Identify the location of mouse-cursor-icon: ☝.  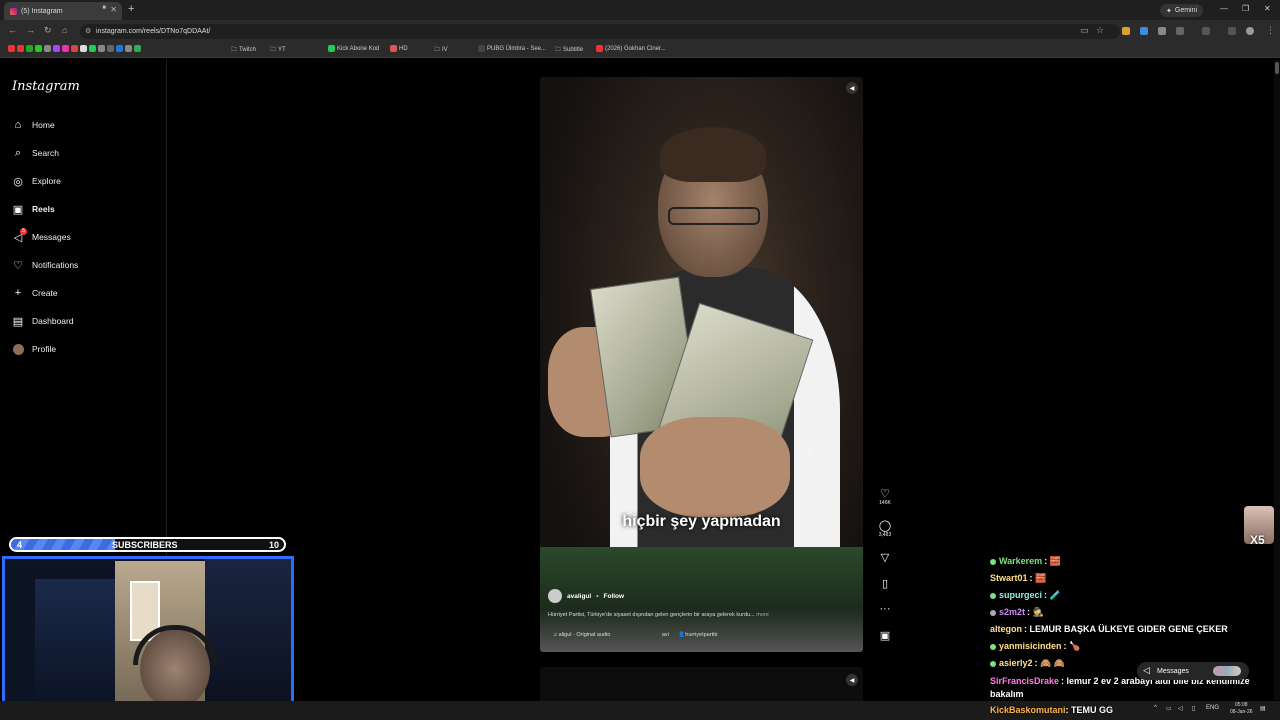
(810, 451).